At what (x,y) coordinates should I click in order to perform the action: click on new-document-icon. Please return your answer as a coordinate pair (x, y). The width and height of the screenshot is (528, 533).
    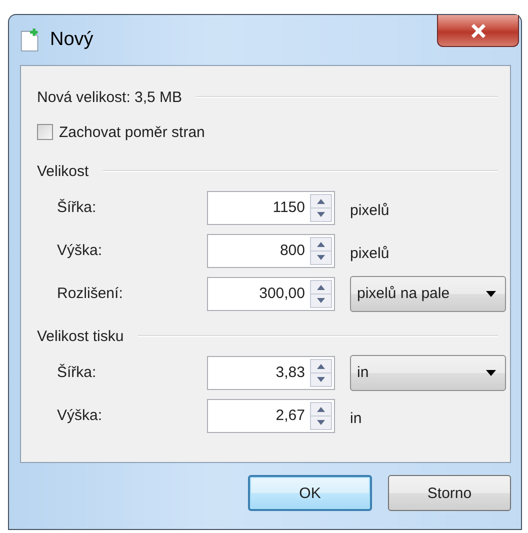
    Looking at the image, I should click on (30, 40).